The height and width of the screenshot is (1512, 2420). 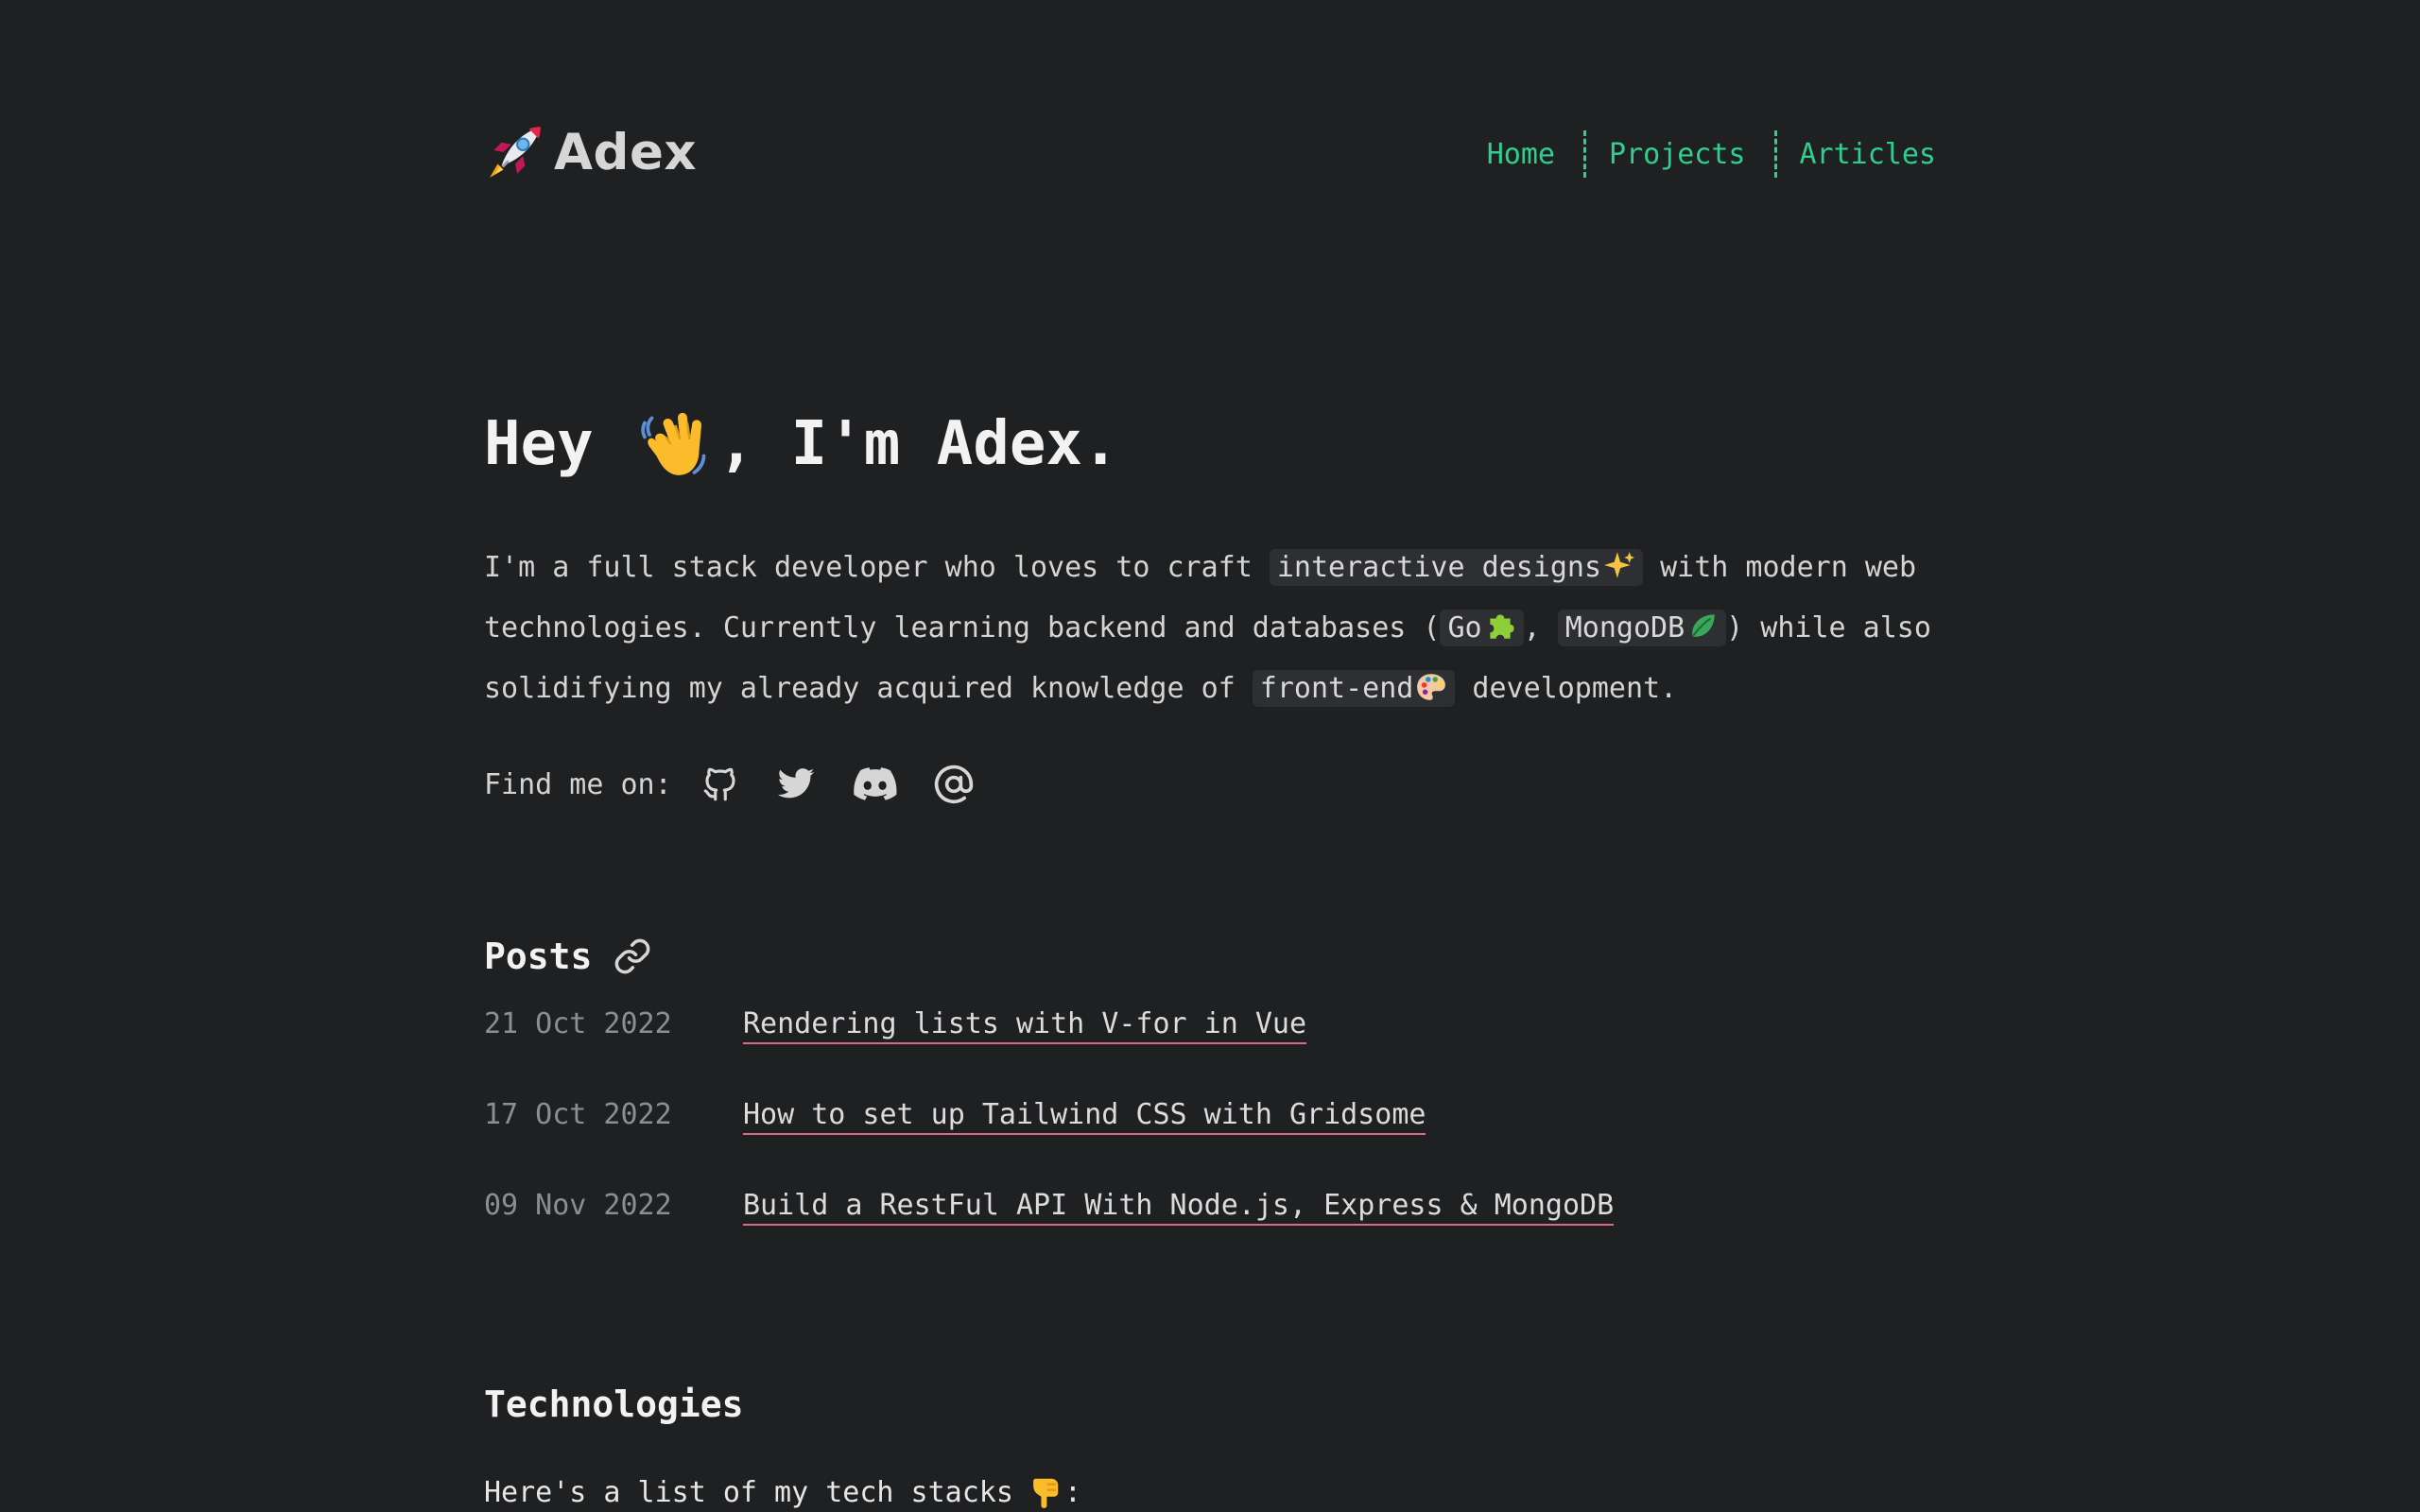 What do you see at coordinates (672, 443) in the screenshot?
I see `waving-hand-icon` at bounding box center [672, 443].